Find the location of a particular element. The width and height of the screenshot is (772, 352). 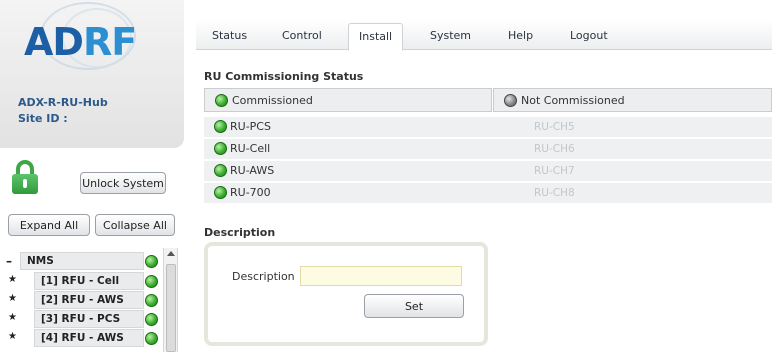

ru-name: RU-Cell is located at coordinates (250, 148).